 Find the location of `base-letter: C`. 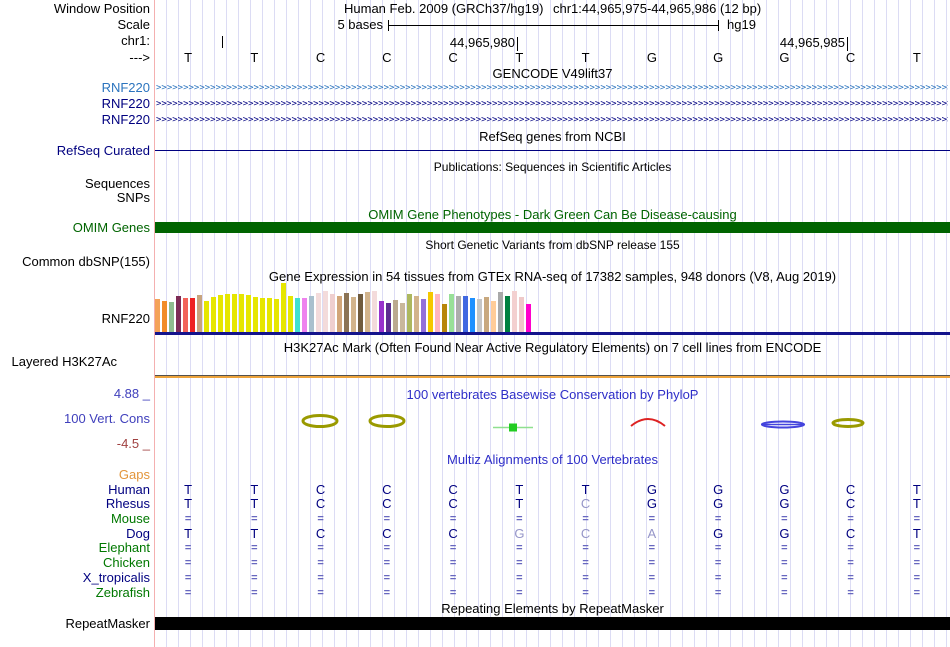

base-letter: C is located at coordinates (320, 57).